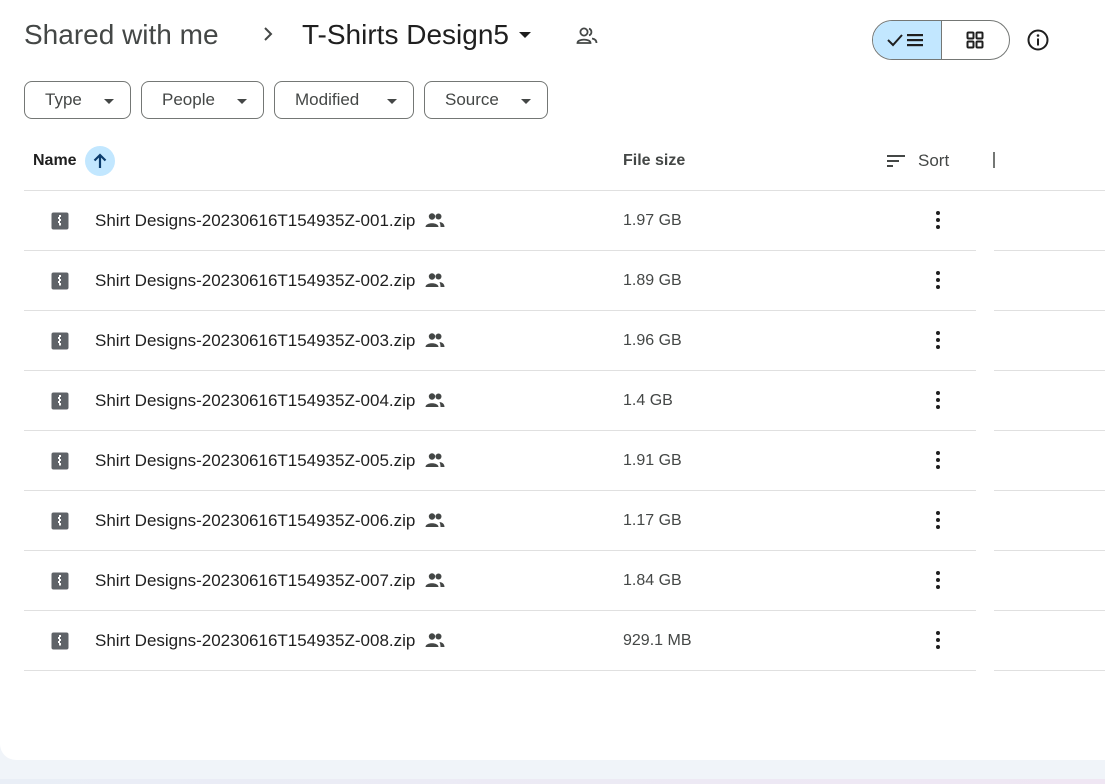  I want to click on filter-type: Type, so click(77, 100).